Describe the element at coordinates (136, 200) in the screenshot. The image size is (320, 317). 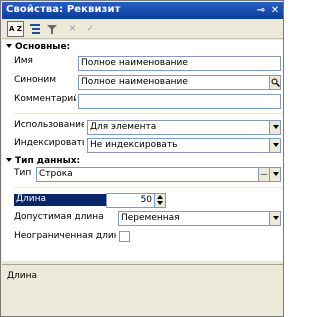
I see `length-stepper: 50` at that location.